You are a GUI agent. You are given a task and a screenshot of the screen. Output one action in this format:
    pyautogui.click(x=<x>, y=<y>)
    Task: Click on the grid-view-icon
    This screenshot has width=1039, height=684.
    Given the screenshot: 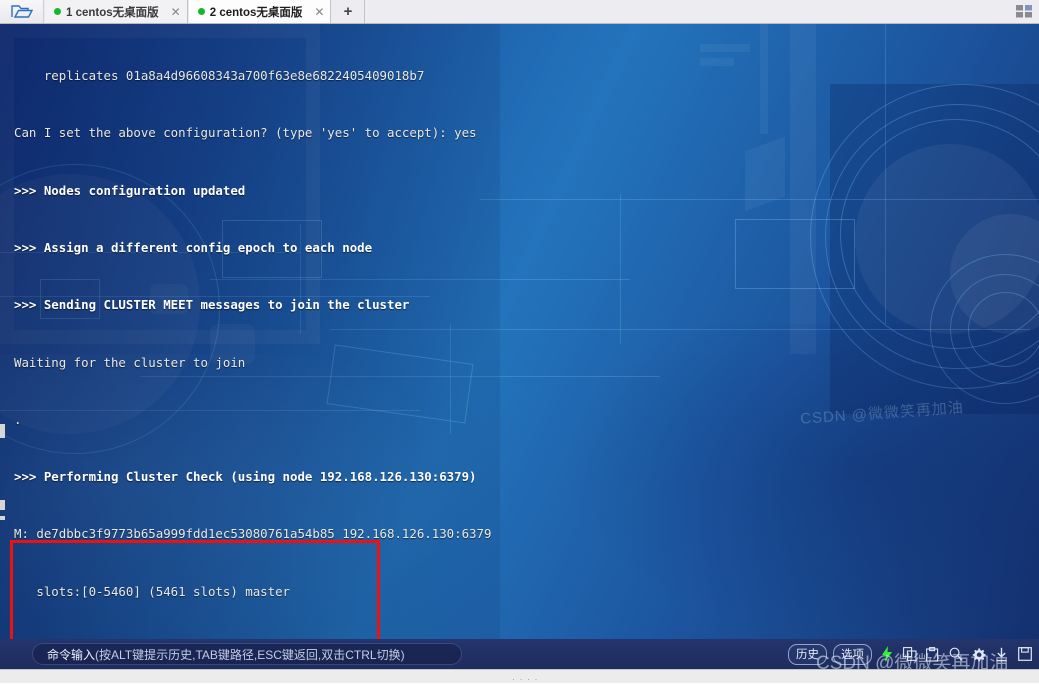 What is the action you would take?
    pyautogui.click(x=1024, y=11)
    